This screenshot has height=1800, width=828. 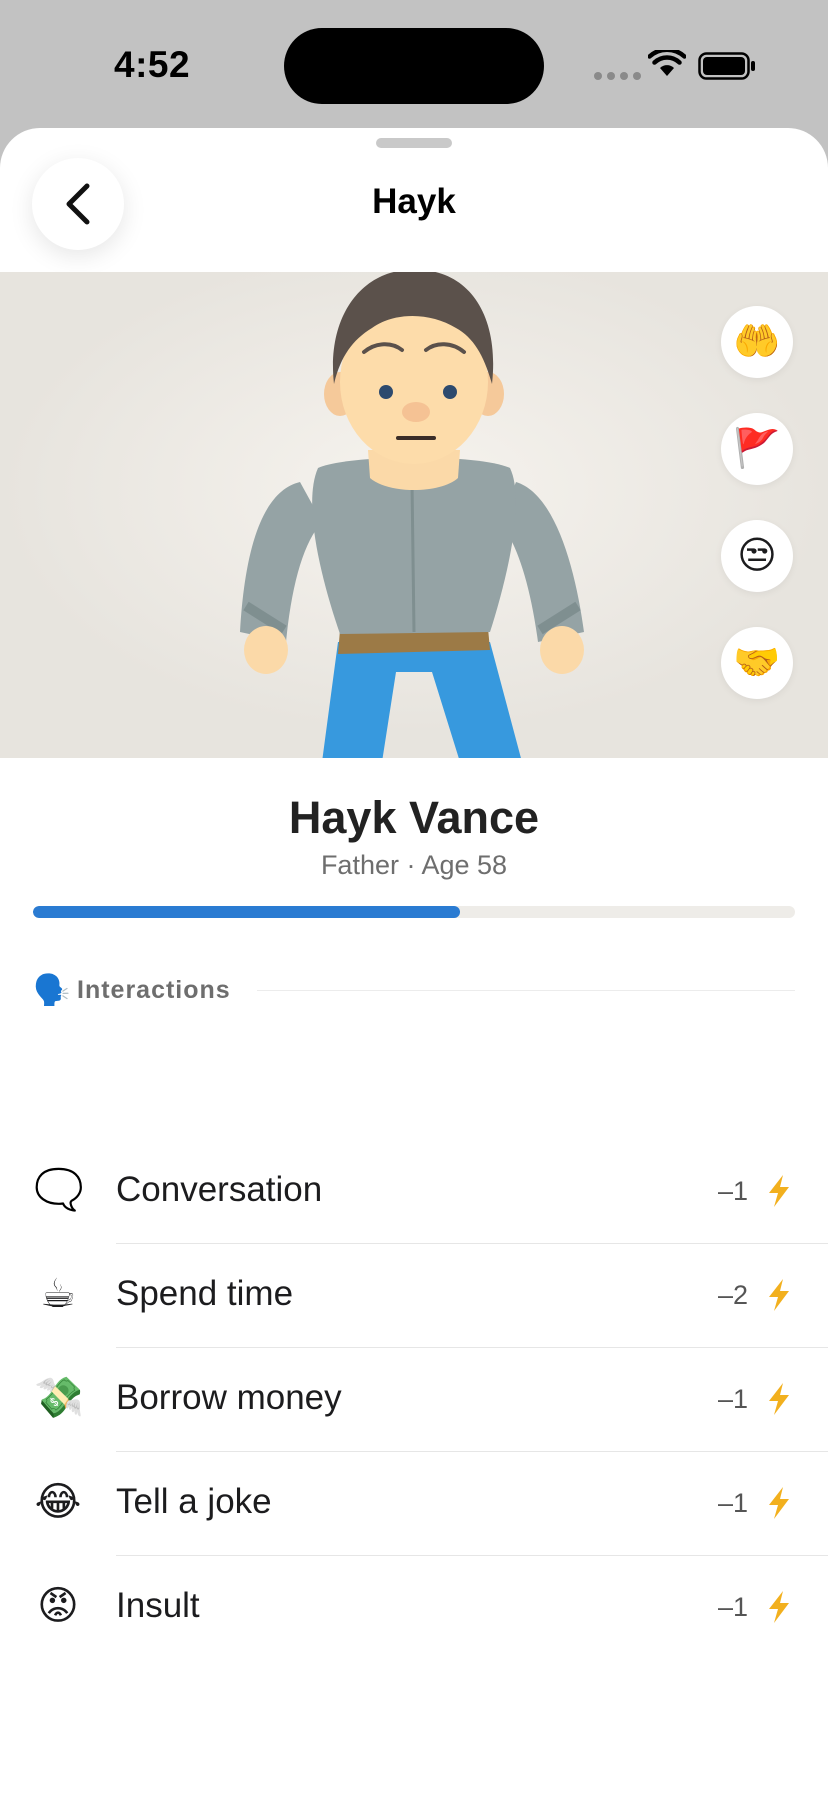 I want to click on action-open-hands-button: 🤲, so click(x=757, y=342).